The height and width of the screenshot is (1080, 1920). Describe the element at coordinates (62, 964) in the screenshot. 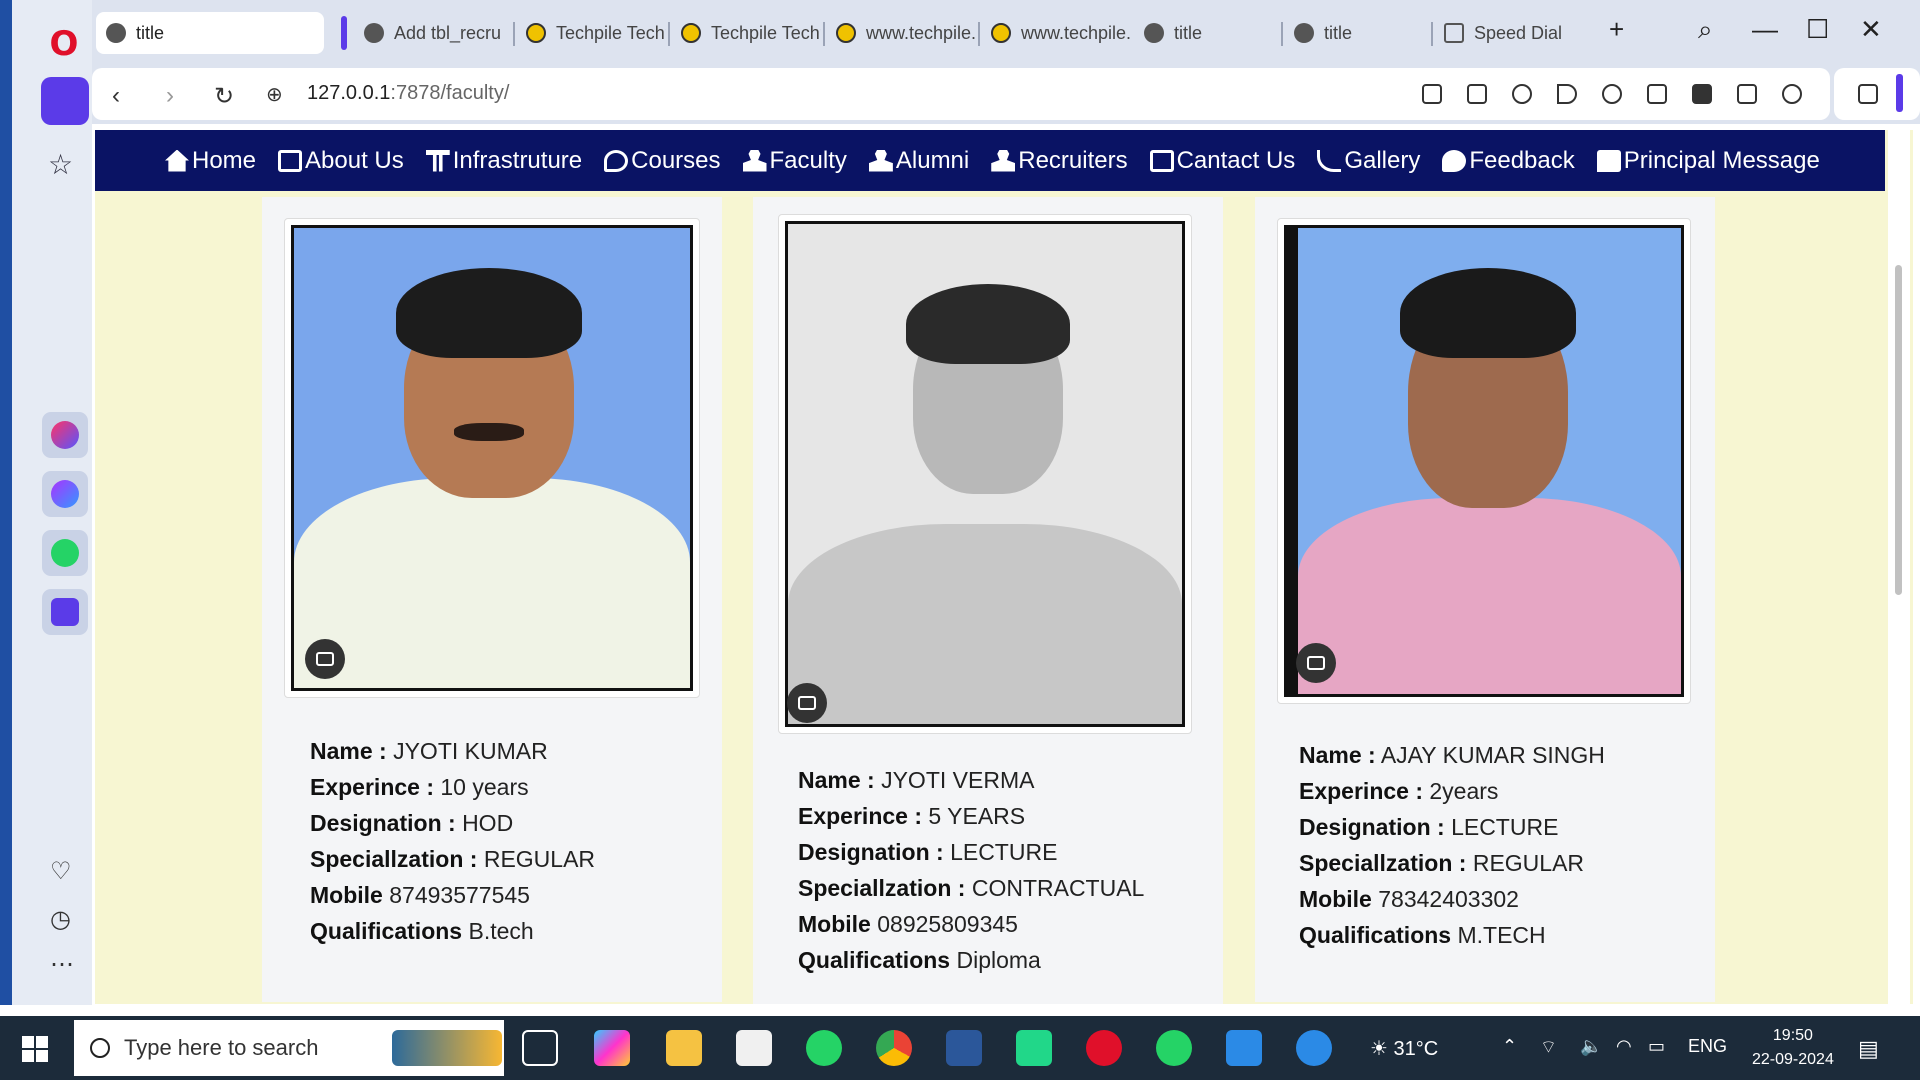

I see `more-icon: ⋯` at that location.